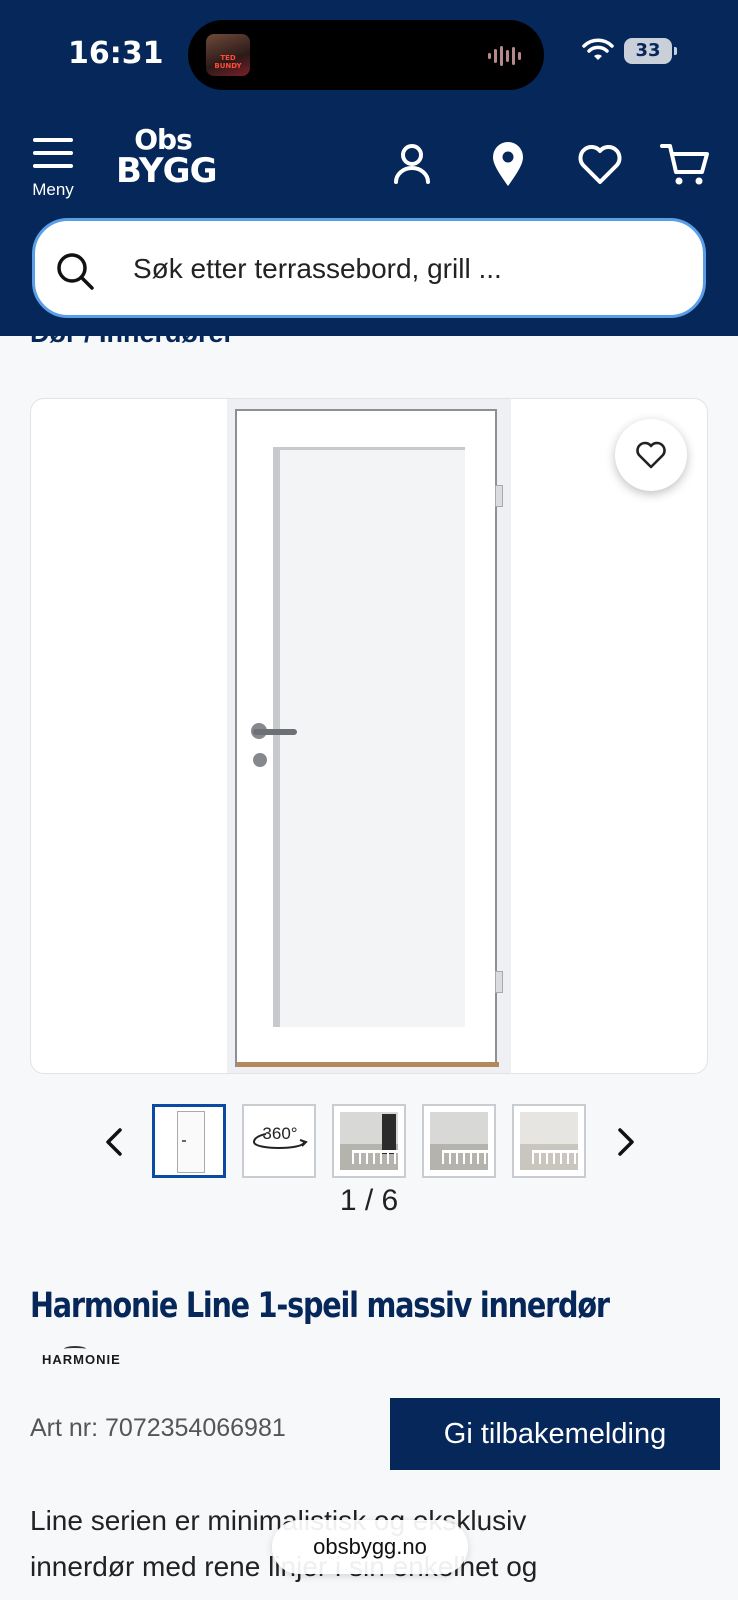 This screenshot has height=1600, width=738. I want to click on chevron-left-icon, so click(114, 1142).